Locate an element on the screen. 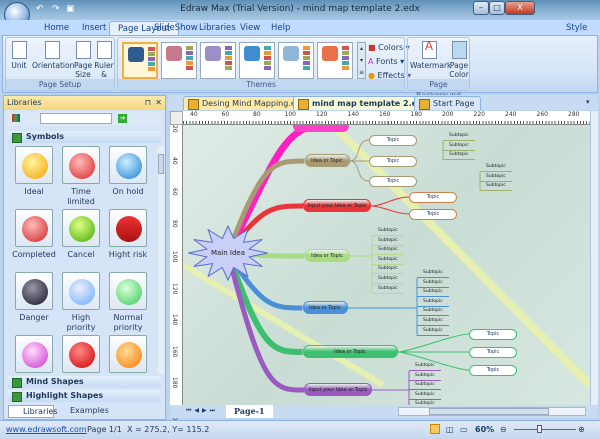 This screenshot has width=600, height=439. page-size-button: Page Size is located at coordinates (83, 60).